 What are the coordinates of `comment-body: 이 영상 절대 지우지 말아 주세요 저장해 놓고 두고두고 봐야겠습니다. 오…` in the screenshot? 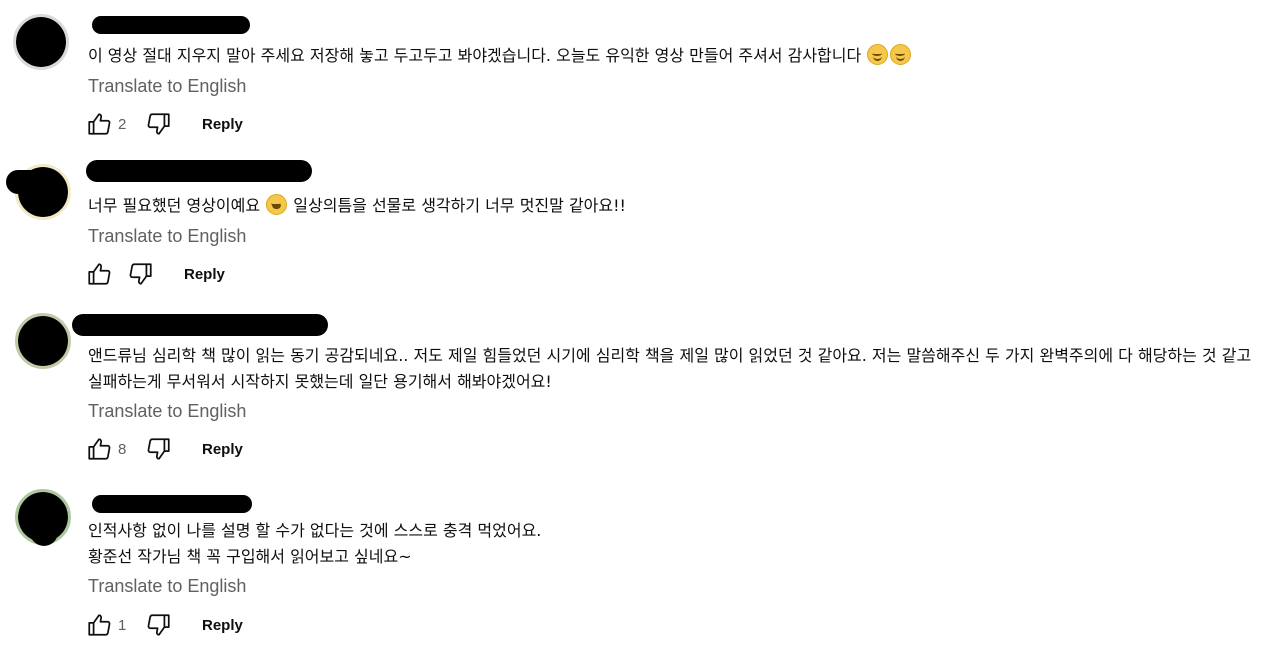 It's located at (475, 55).